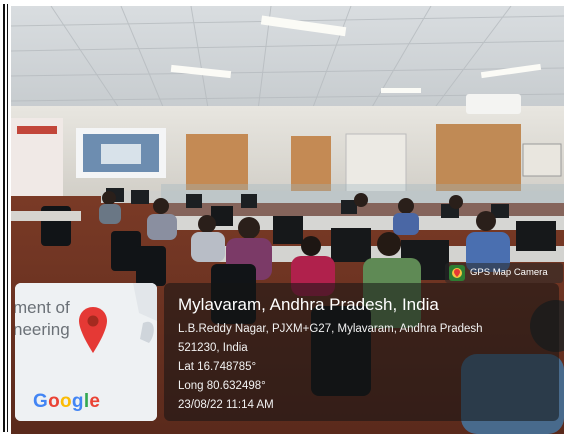 The image size is (567, 436). Describe the element at coordinates (95, 401) in the screenshot. I see `google-logo-letter: e` at that location.